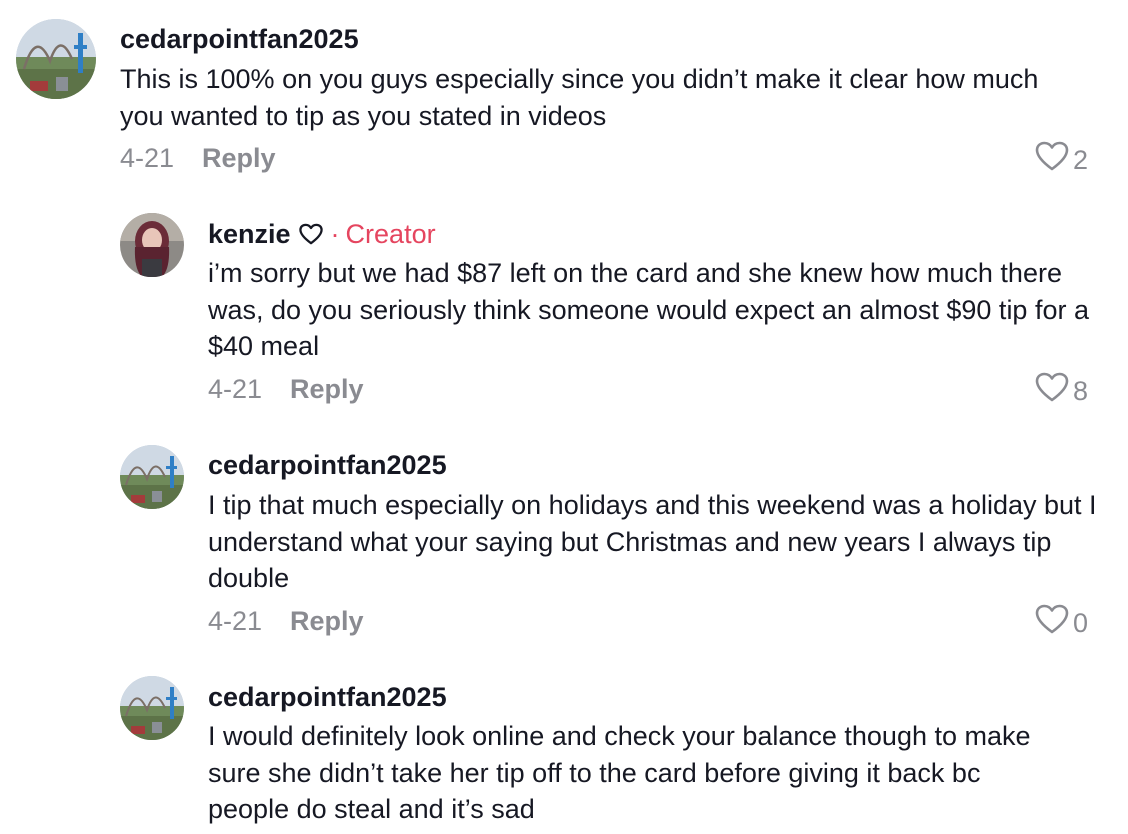  Describe the element at coordinates (249, 234) in the screenshot. I see `username-text: kenzie` at that location.